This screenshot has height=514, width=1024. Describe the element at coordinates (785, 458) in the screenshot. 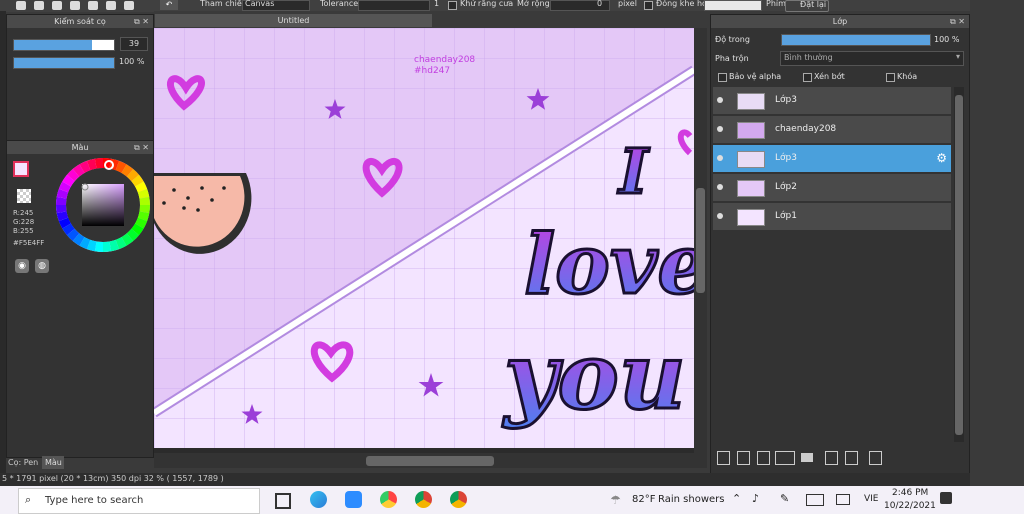

I see `add-layer-menu-icon` at that location.